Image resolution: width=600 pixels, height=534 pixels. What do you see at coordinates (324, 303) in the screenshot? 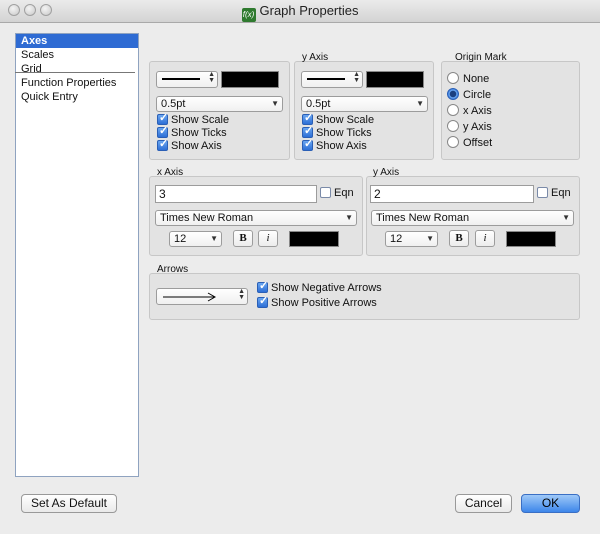
I see `show-positive-arrows-label: Show Positive Arrows` at bounding box center [324, 303].